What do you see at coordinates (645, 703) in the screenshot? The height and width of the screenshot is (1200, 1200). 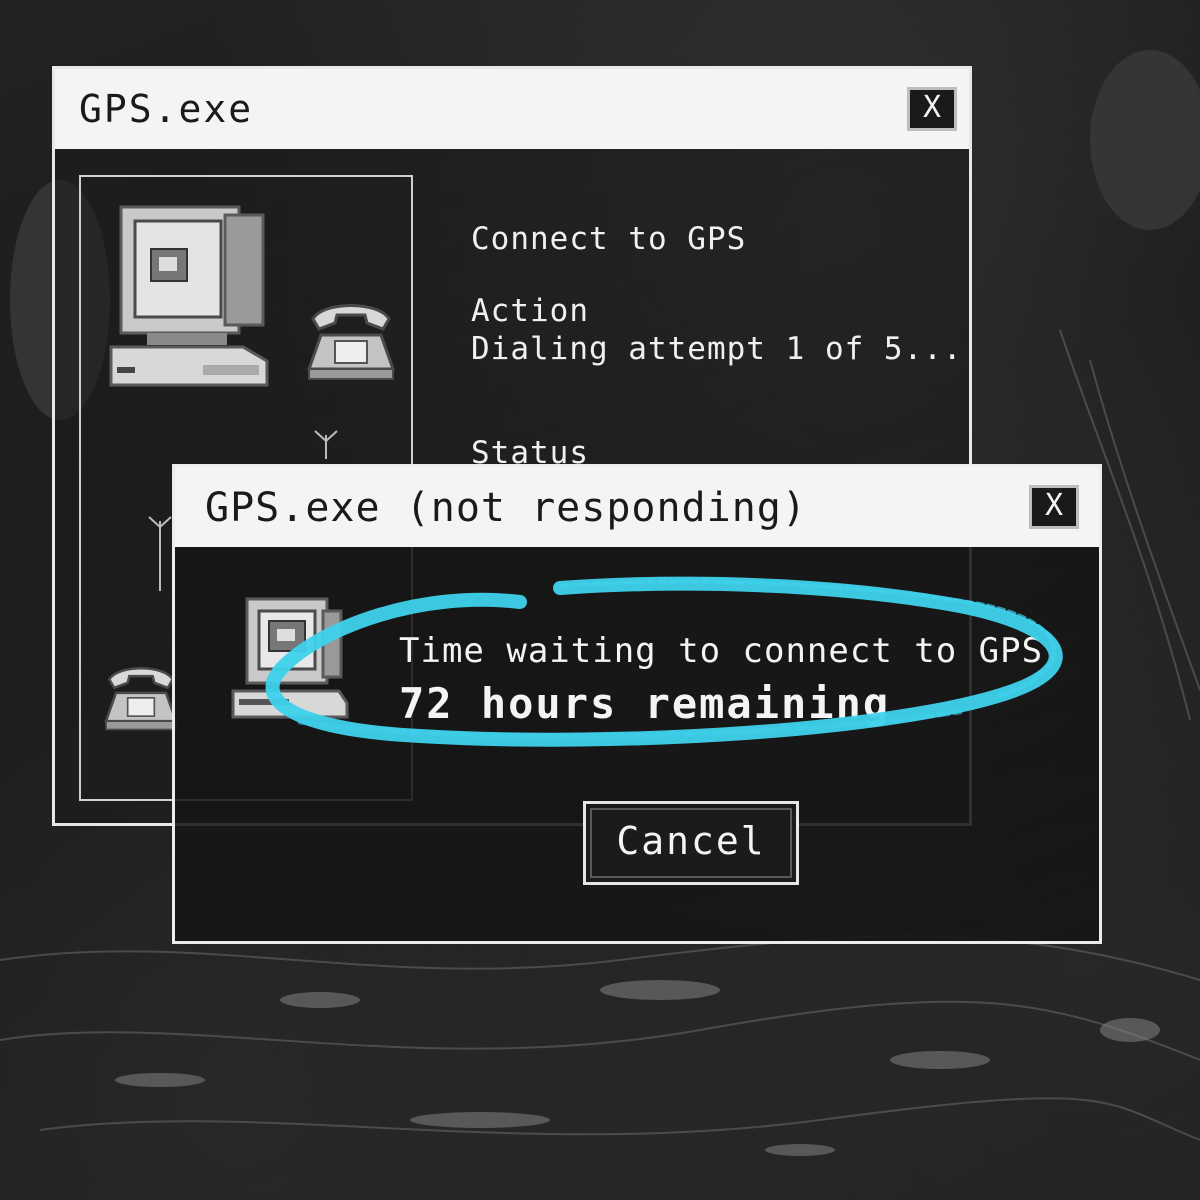 I see `time-remaining: 72 hours remaining` at bounding box center [645, 703].